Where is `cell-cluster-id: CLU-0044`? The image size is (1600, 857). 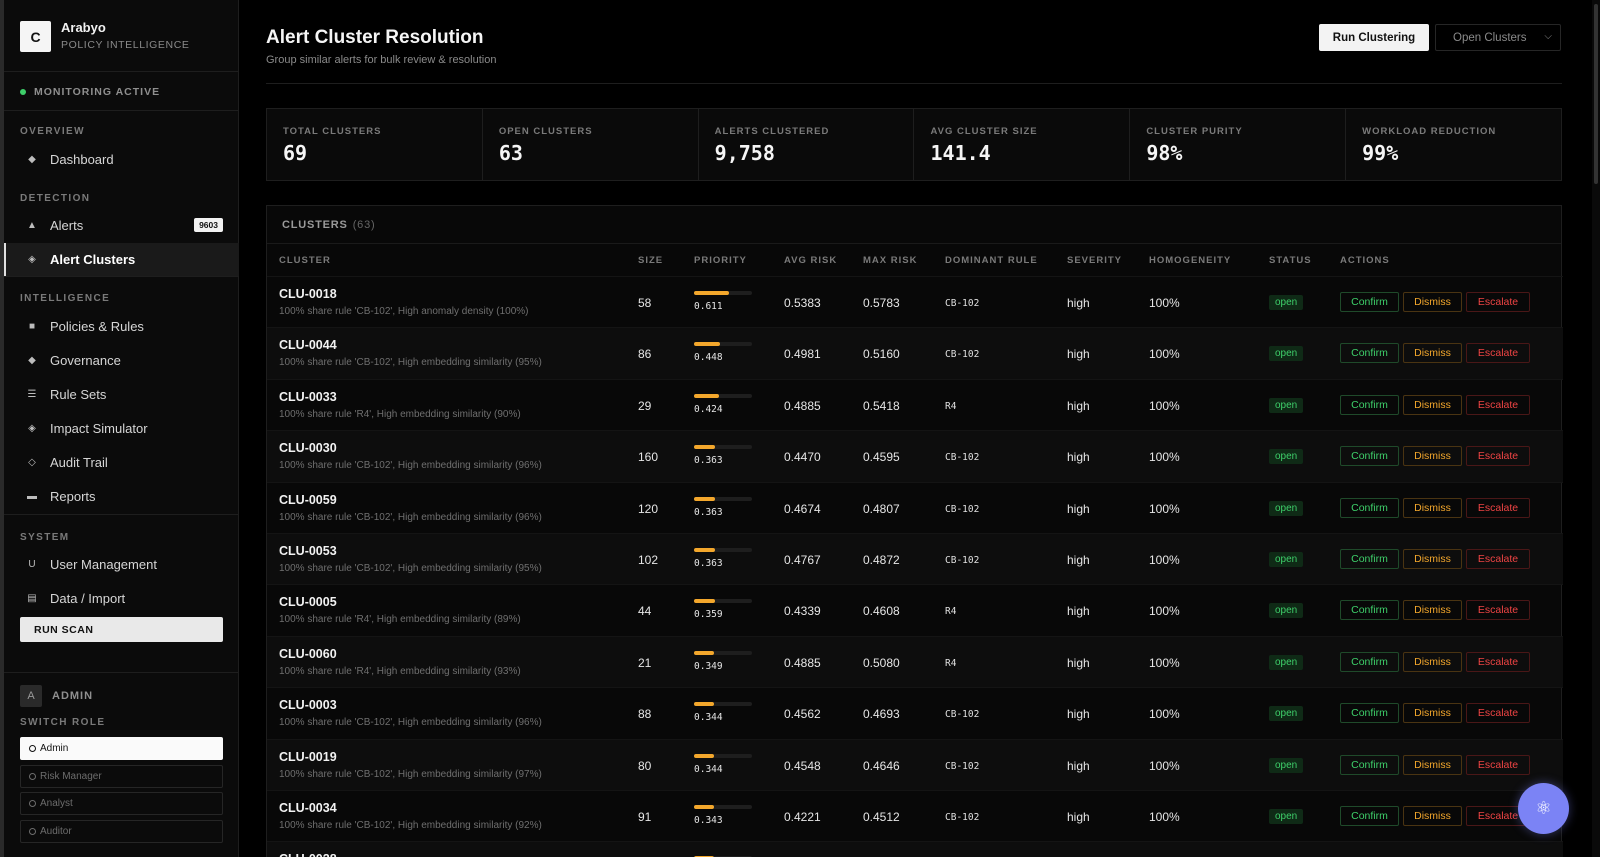 cell-cluster-id: CLU-0044 is located at coordinates (308, 345).